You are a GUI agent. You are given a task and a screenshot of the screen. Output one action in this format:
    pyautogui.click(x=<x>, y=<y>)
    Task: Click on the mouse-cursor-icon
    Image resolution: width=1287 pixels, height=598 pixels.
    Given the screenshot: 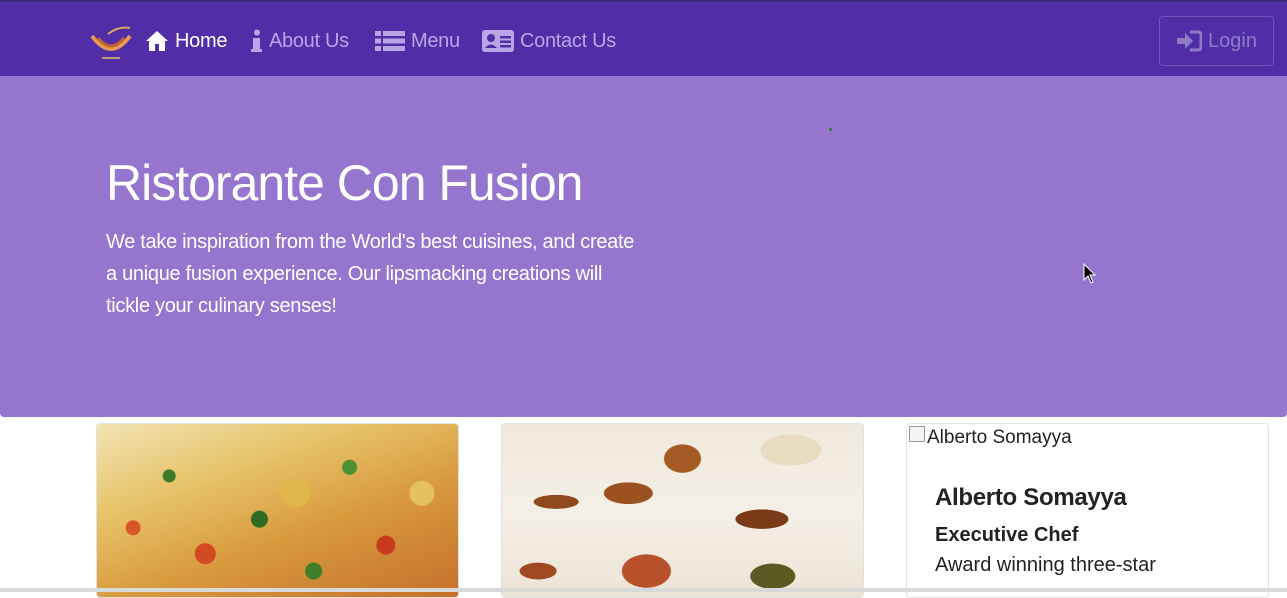 What is the action you would take?
    pyautogui.click(x=1090, y=273)
    